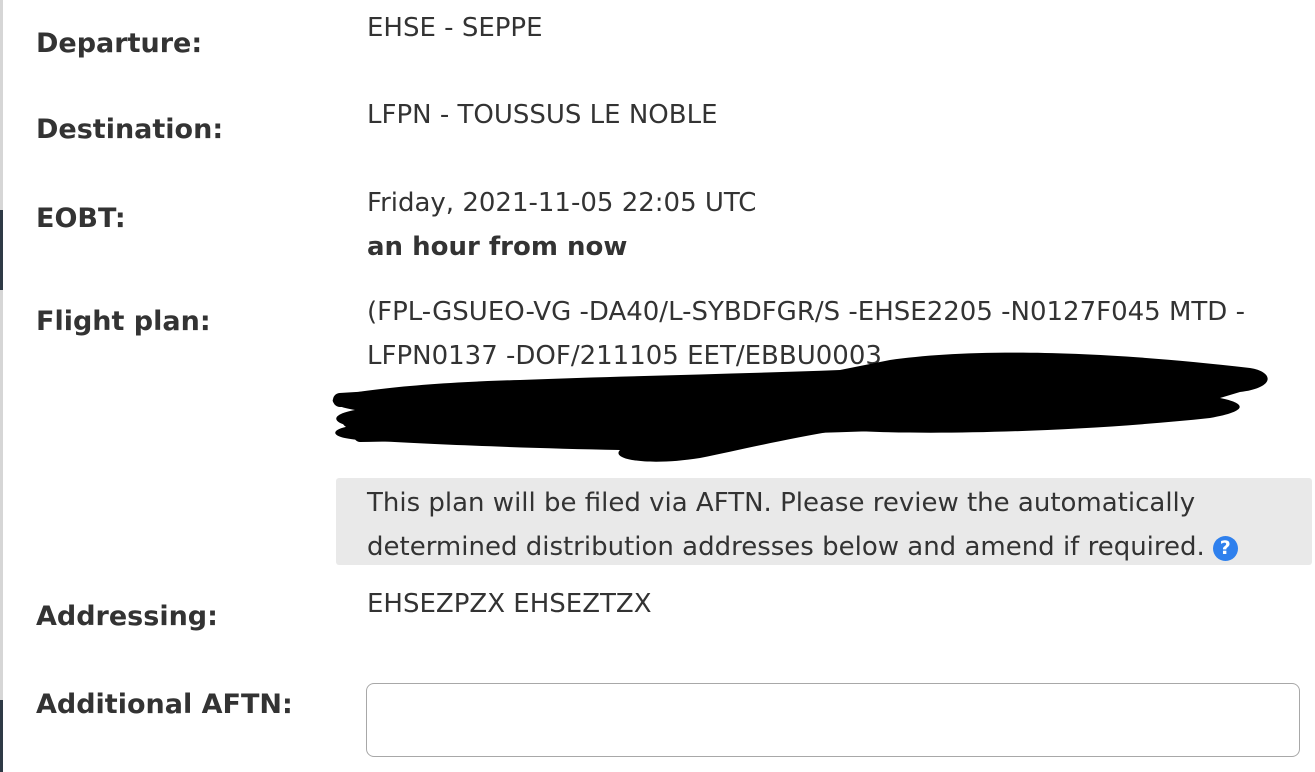 The width and height of the screenshot is (1315, 772). I want to click on addressing-label: Addressing:, so click(127, 616).